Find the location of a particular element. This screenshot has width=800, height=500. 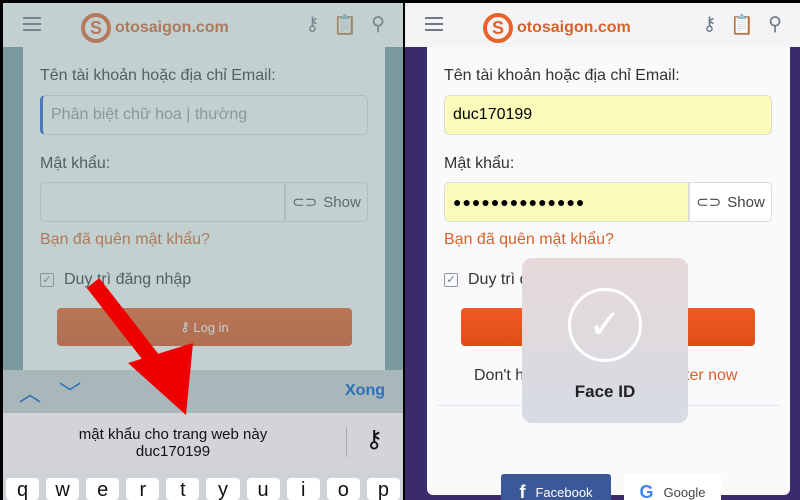

checkmark-icon: ✓ is located at coordinates (605, 325).